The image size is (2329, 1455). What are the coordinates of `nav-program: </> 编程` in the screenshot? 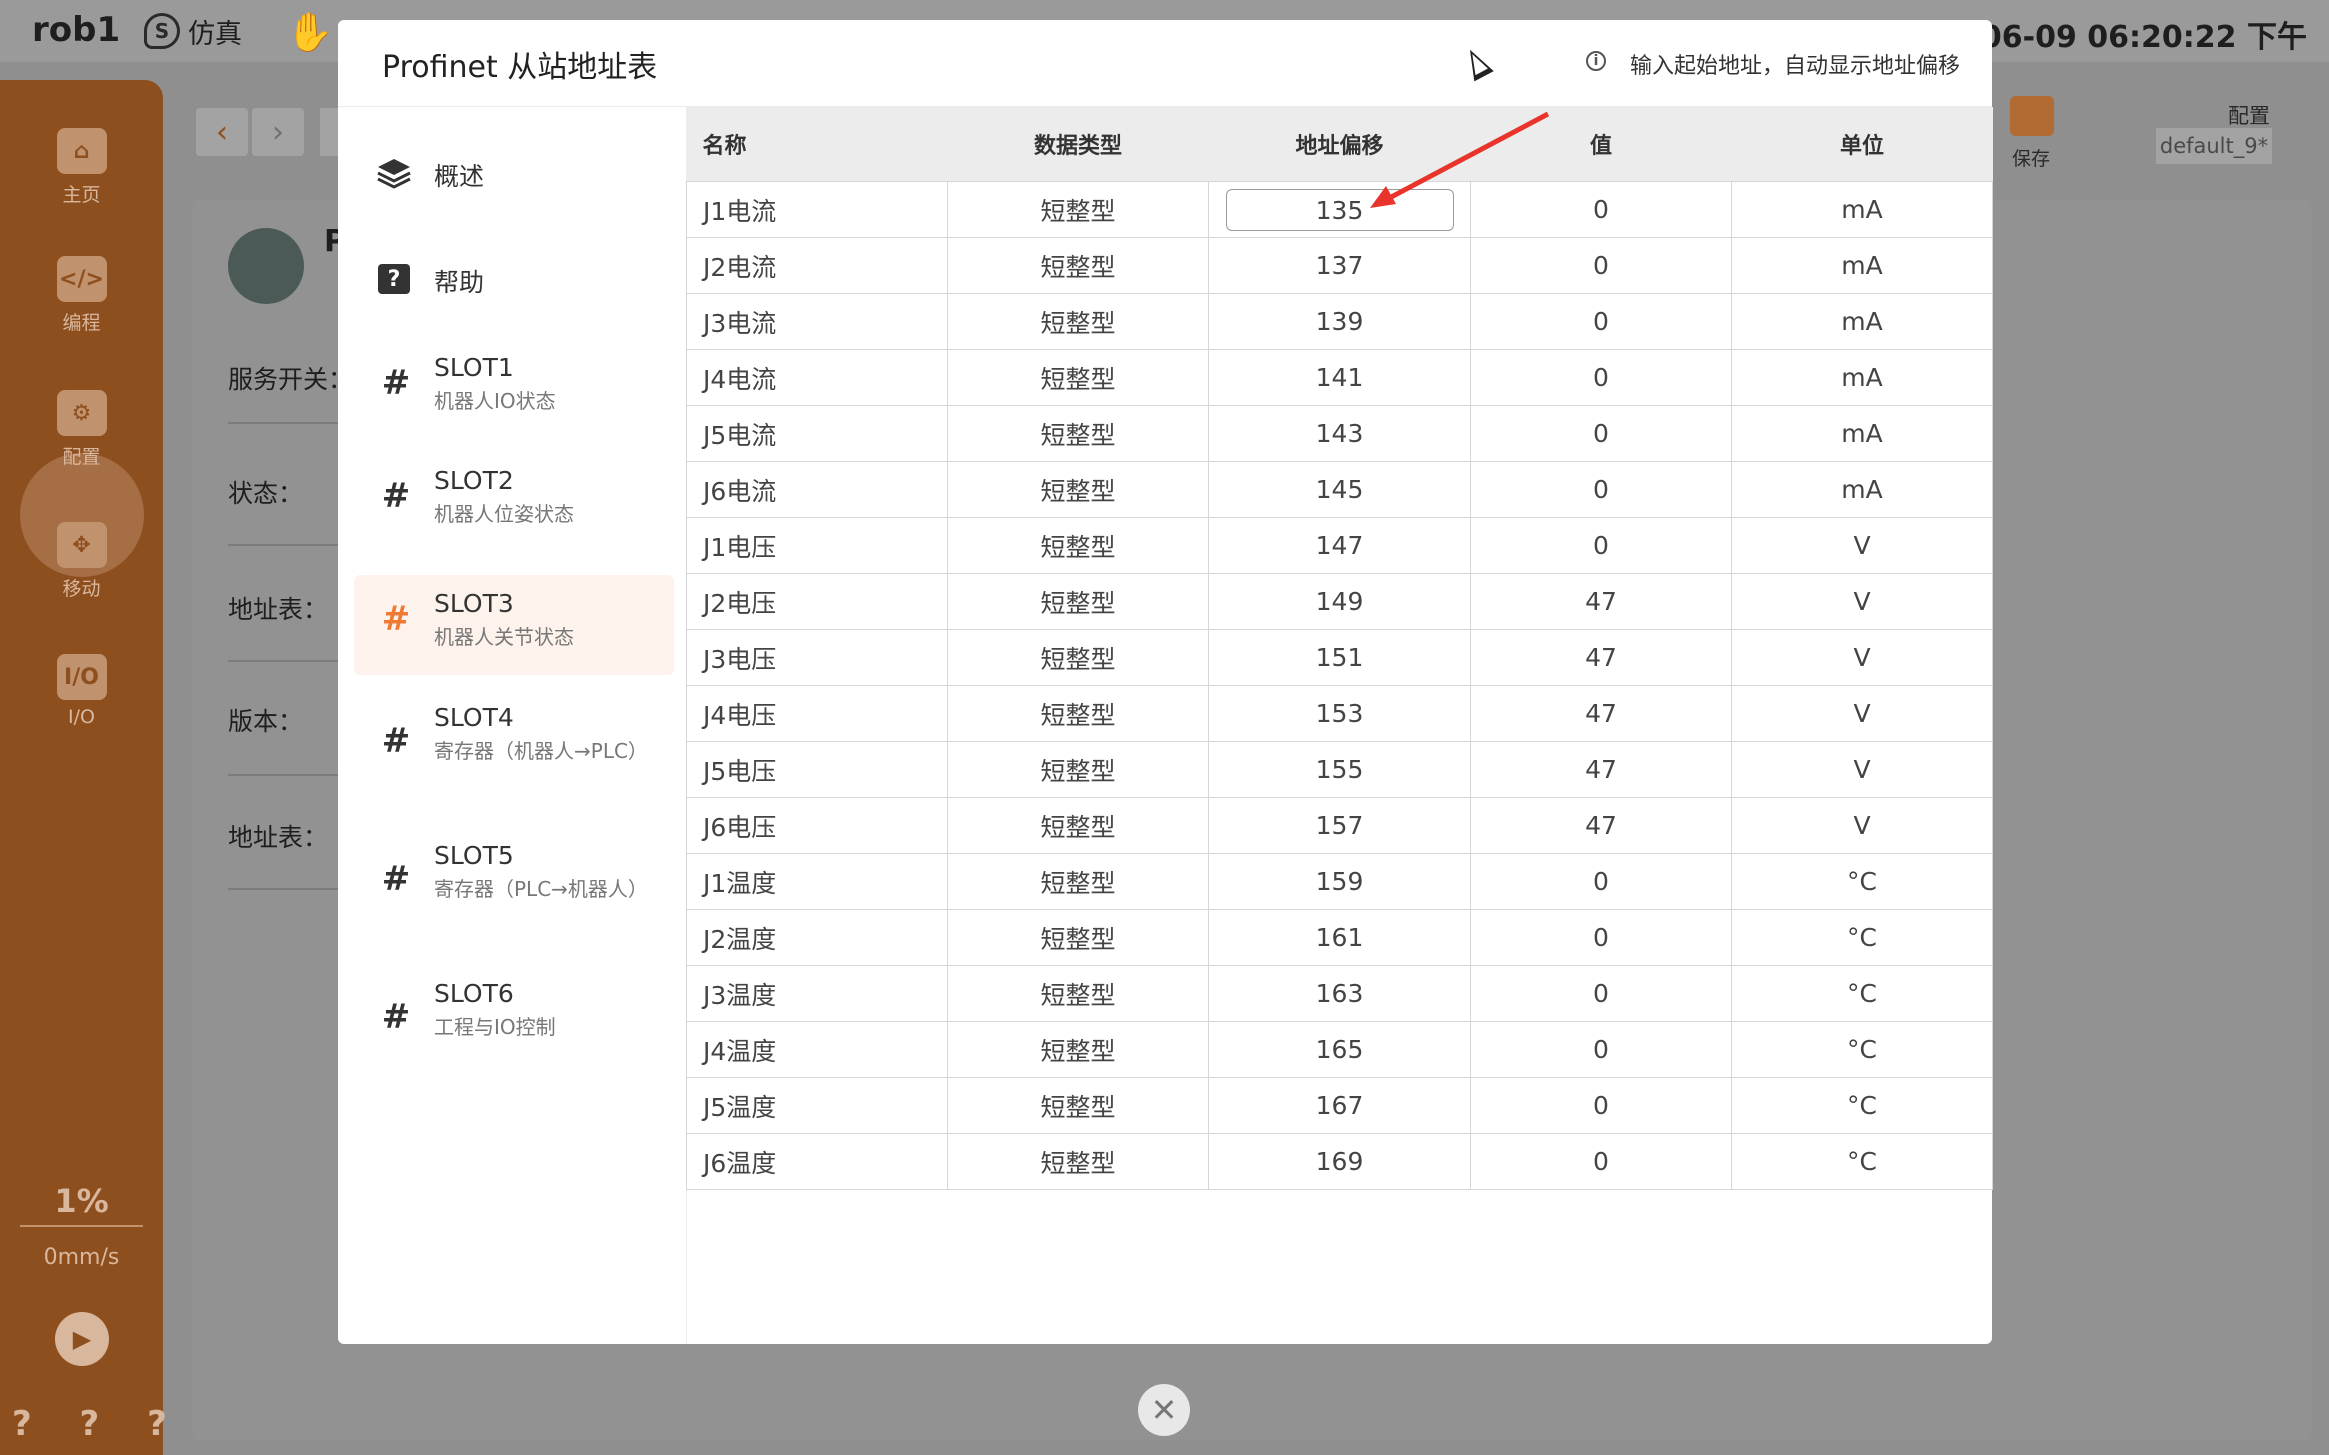 It's located at (81, 295).